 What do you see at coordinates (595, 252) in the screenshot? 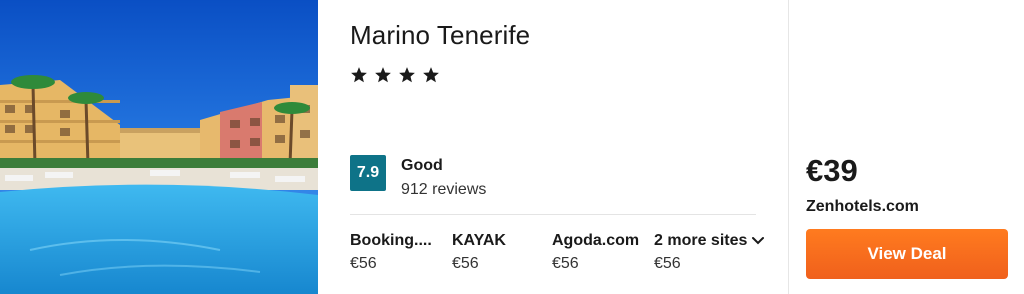
I see `offer-agoda: Agoda.com €56` at bounding box center [595, 252].